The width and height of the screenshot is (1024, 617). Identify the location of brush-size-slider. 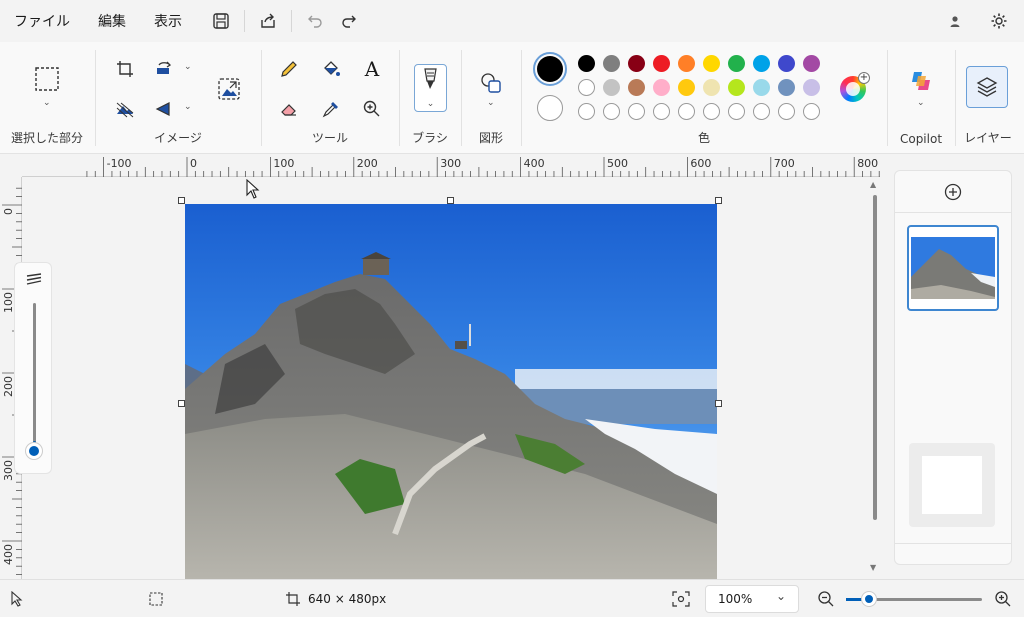
(33, 368).